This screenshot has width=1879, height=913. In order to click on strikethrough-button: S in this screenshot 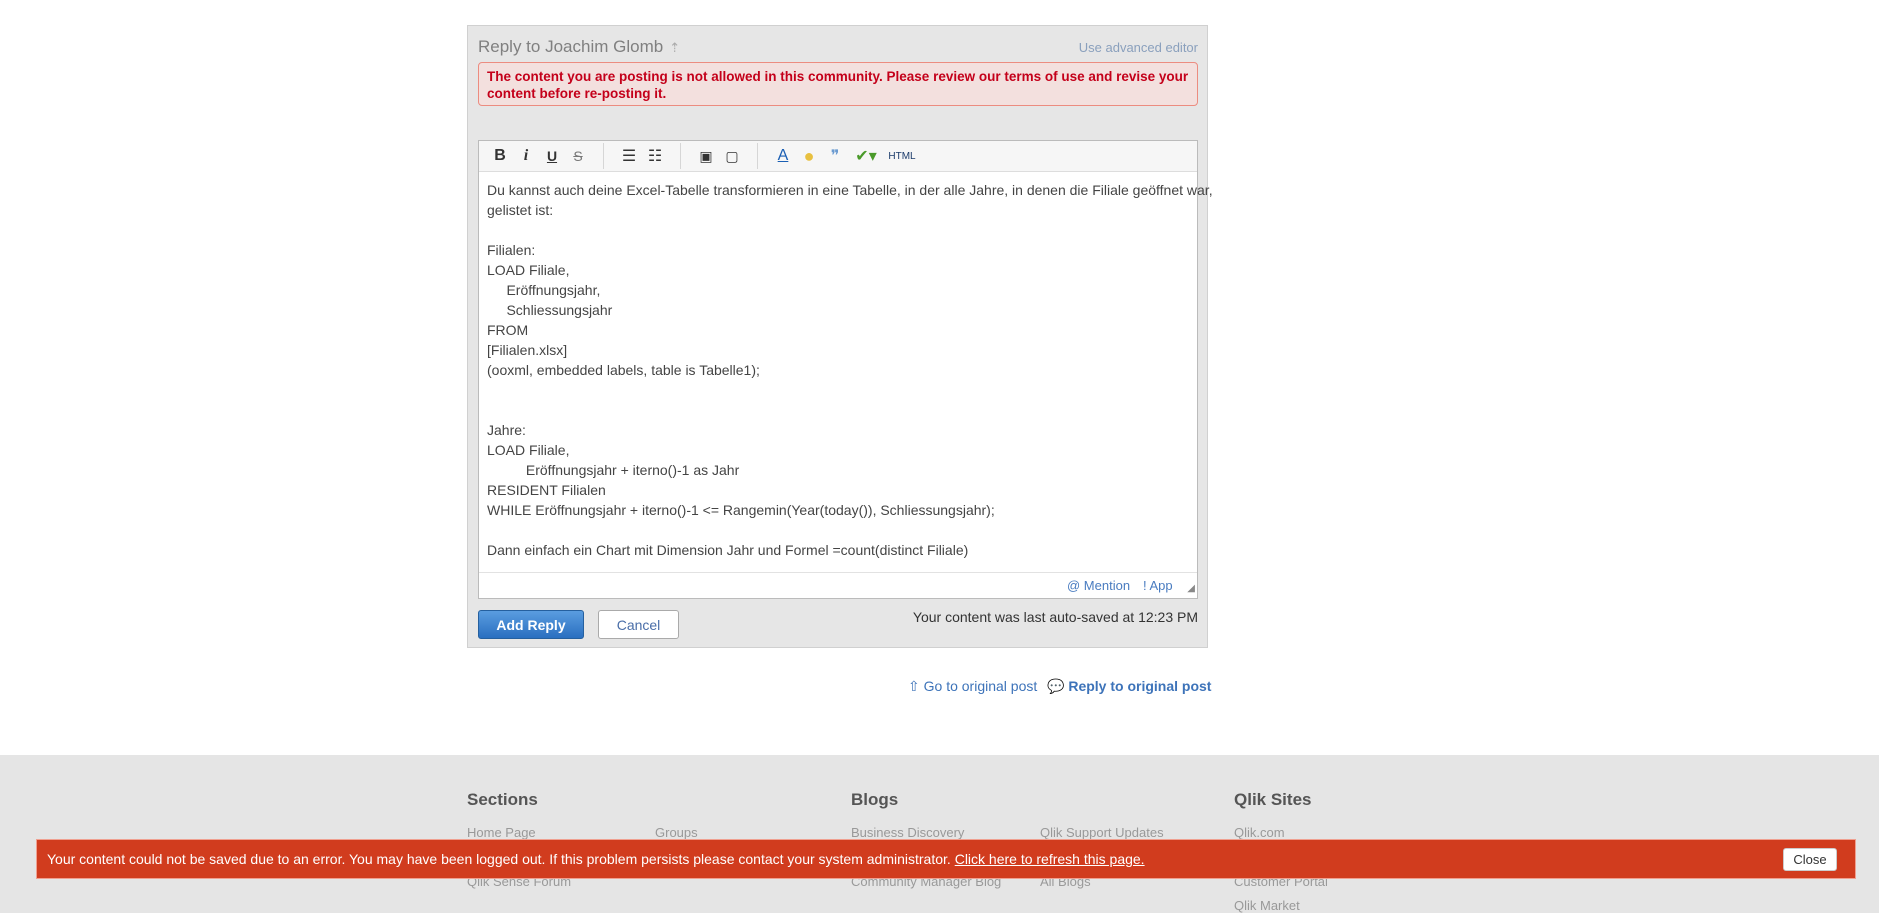, I will do `click(578, 156)`.